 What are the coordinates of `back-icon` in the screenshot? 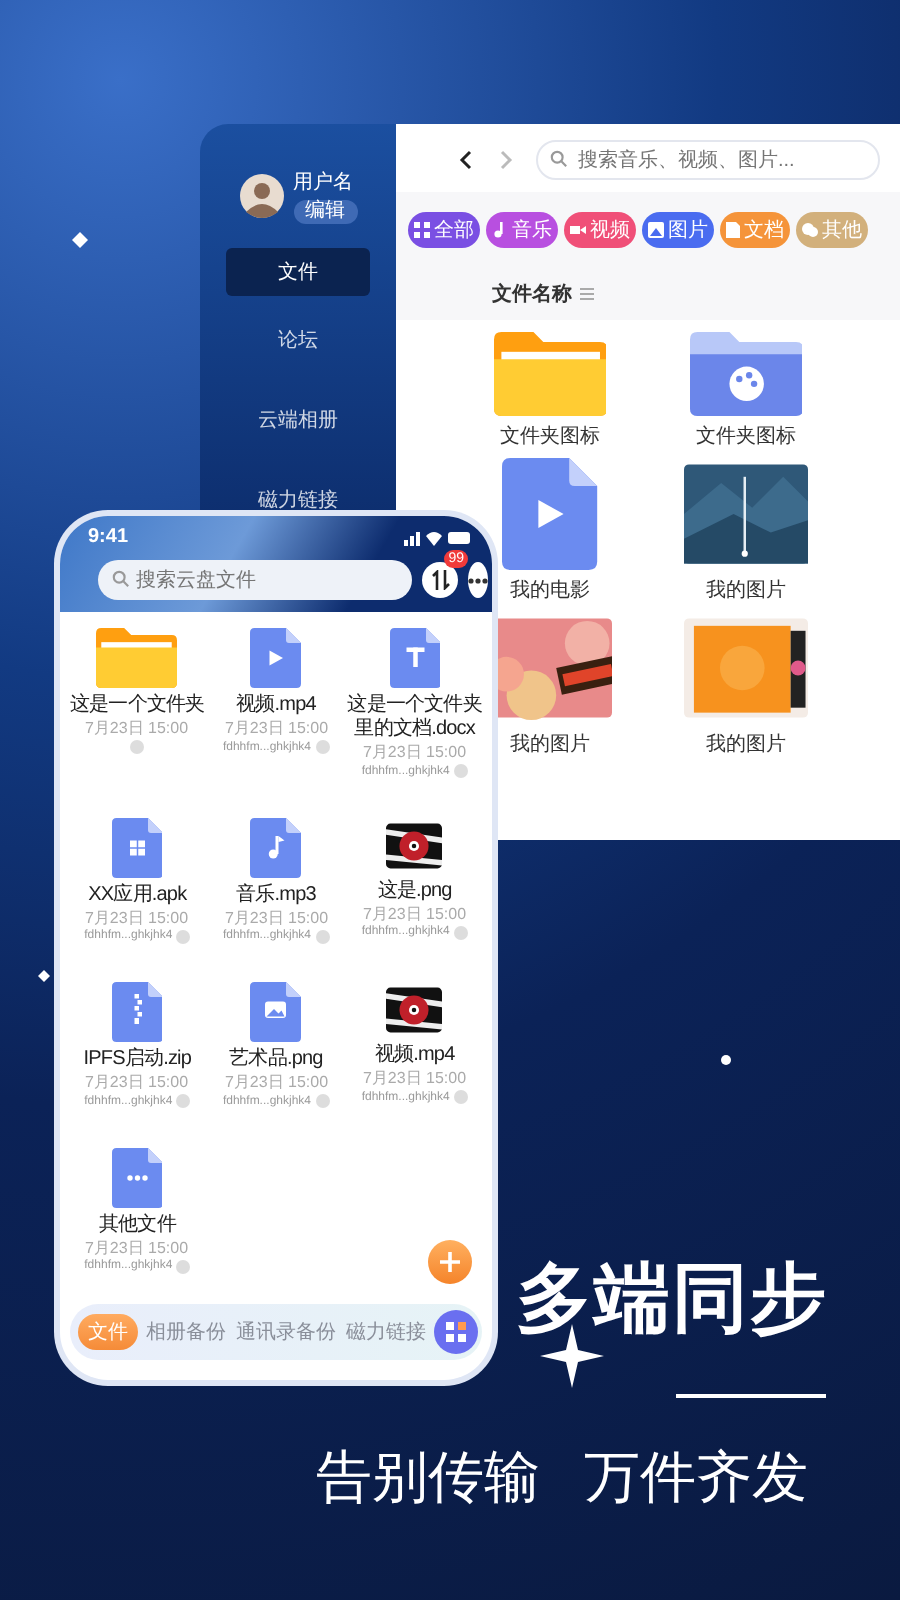 It's located at (466, 160).